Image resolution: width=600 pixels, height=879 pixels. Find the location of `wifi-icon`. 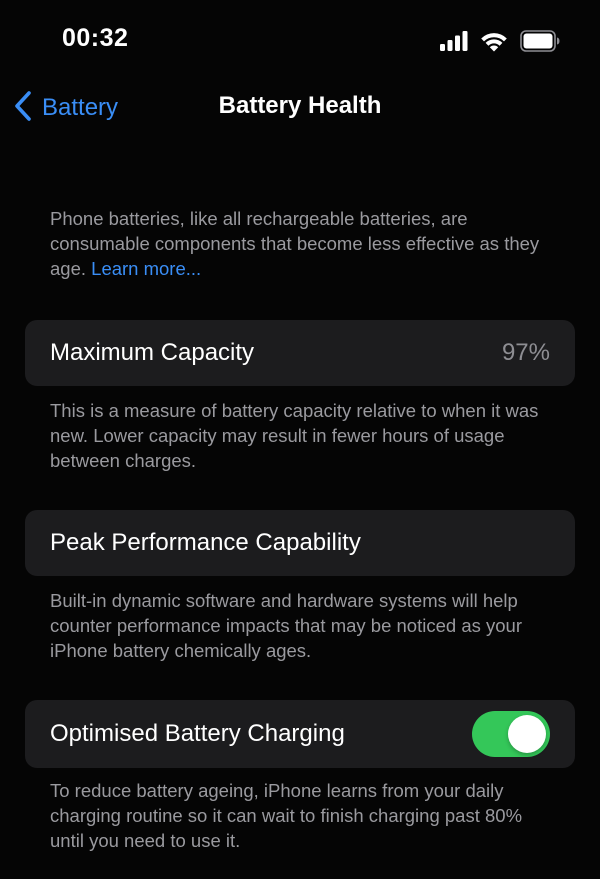

wifi-icon is located at coordinates (494, 41).